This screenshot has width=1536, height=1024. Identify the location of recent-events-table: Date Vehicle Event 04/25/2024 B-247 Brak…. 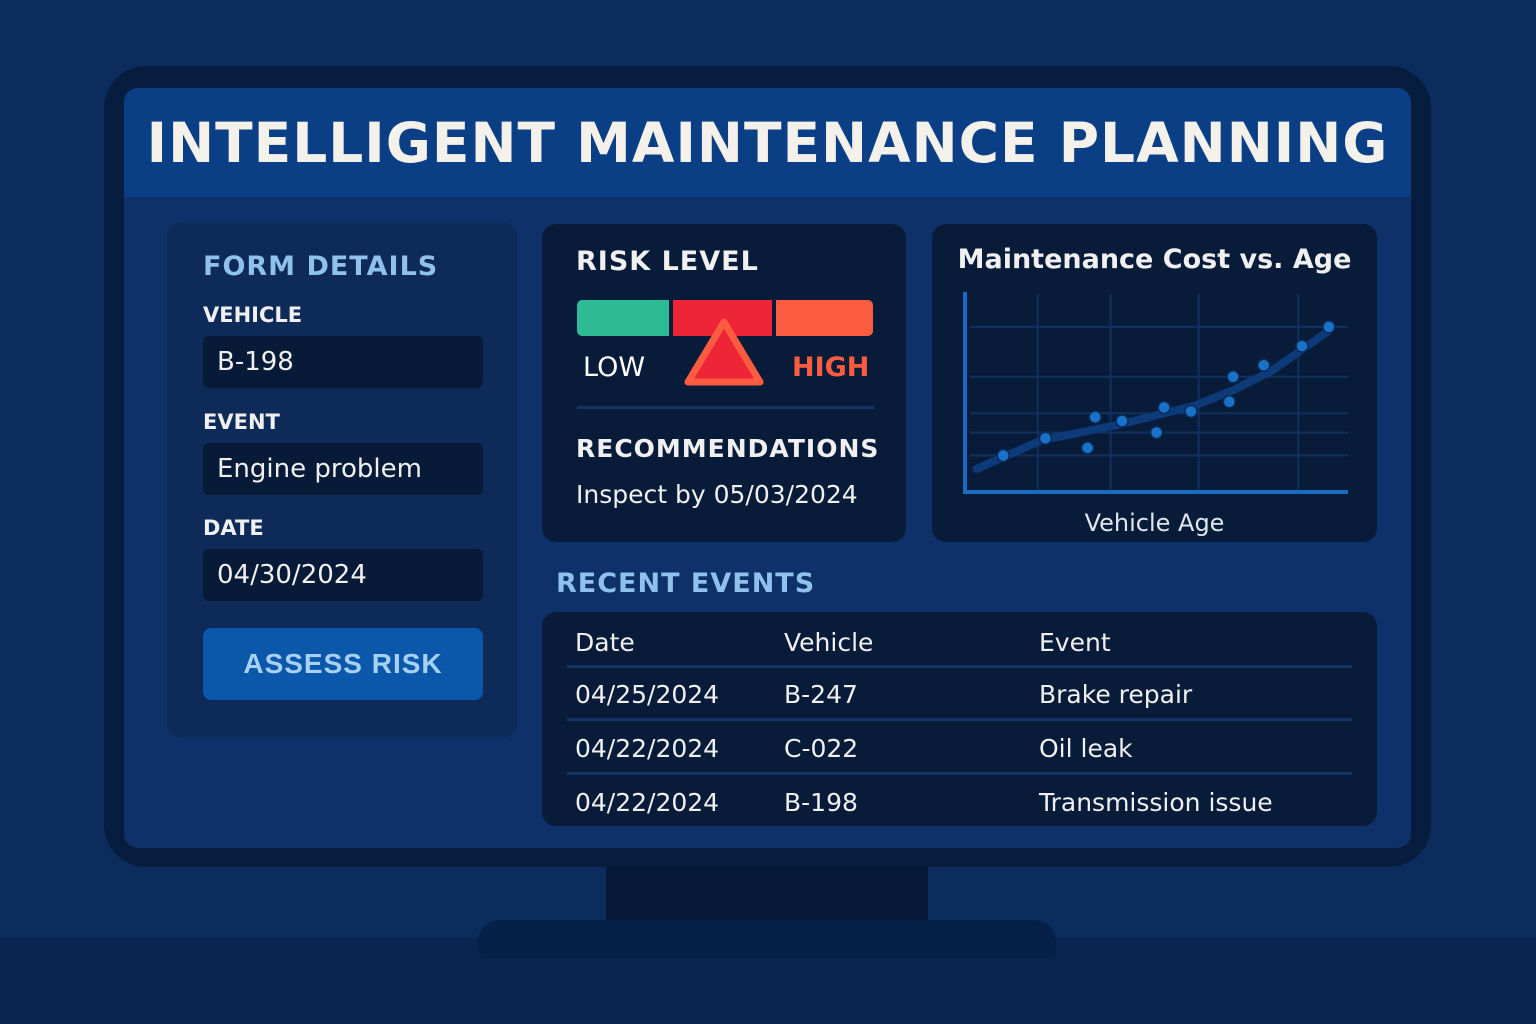
(959, 719).